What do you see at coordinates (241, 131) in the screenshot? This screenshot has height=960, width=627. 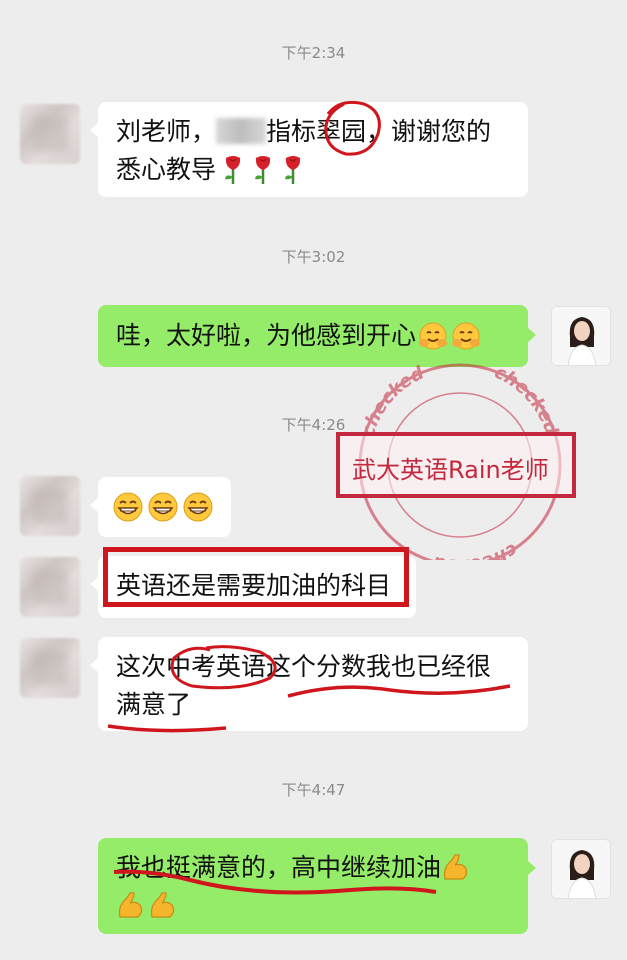 I see `redacted-name` at bounding box center [241, 131].